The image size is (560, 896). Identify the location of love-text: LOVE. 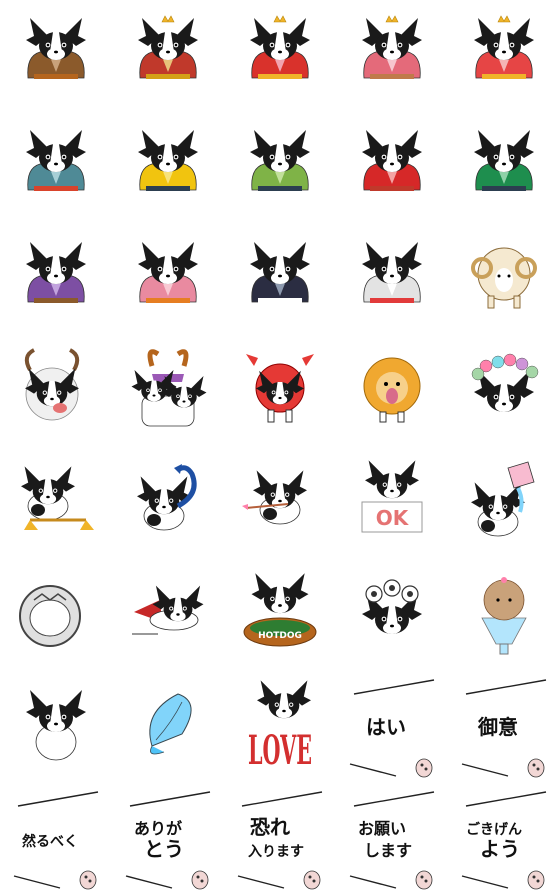
(280, 750).